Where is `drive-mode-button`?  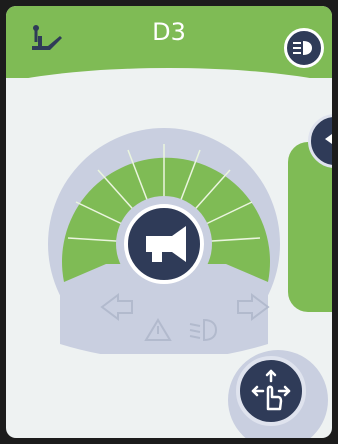
drive-mode-button is located at coordinates (271, 391).